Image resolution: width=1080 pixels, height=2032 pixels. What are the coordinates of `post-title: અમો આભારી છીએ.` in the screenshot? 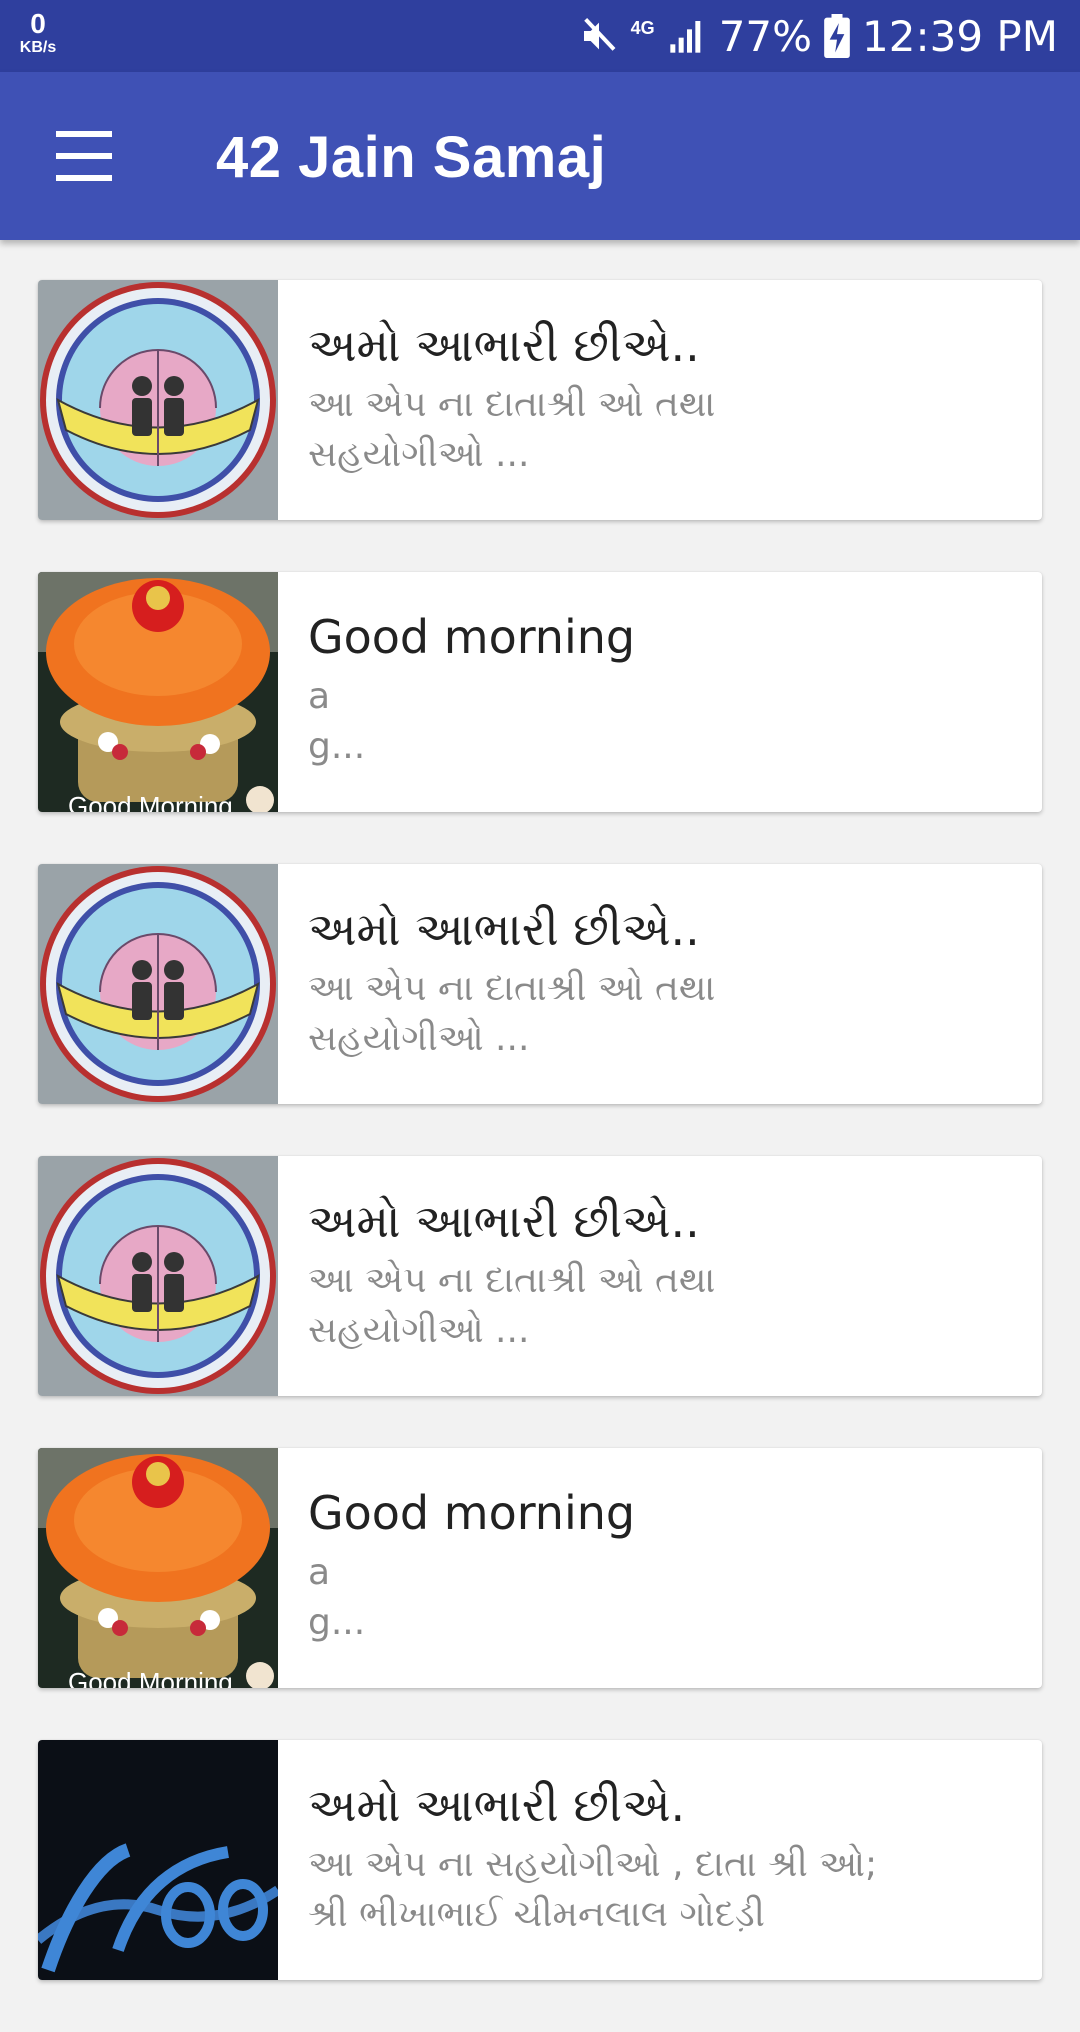 It's located at (497, 1805).